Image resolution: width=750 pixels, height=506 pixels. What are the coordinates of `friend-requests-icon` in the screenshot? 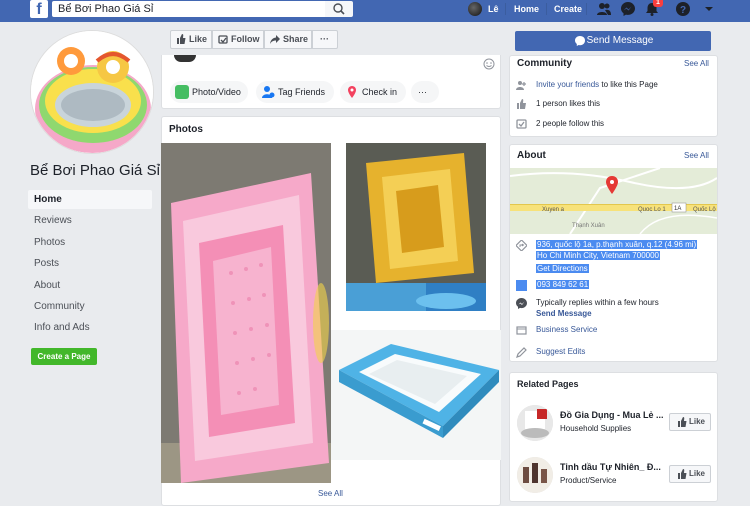 It's located at (604, 9).